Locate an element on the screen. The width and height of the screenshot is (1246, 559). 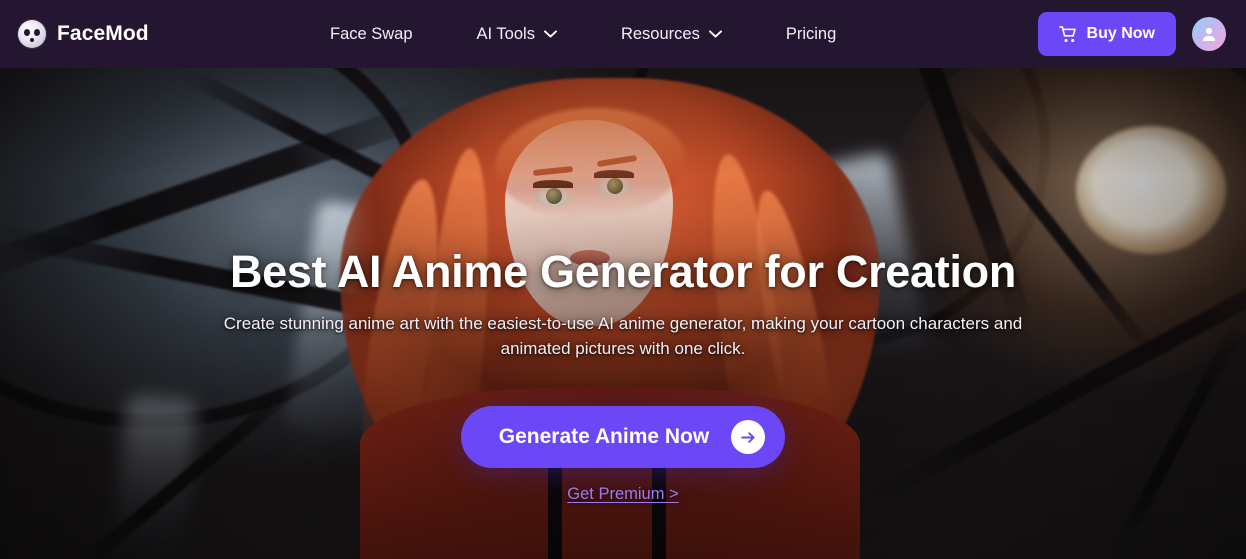
brand-name: FaceMod is located at coordinates (103, 33).